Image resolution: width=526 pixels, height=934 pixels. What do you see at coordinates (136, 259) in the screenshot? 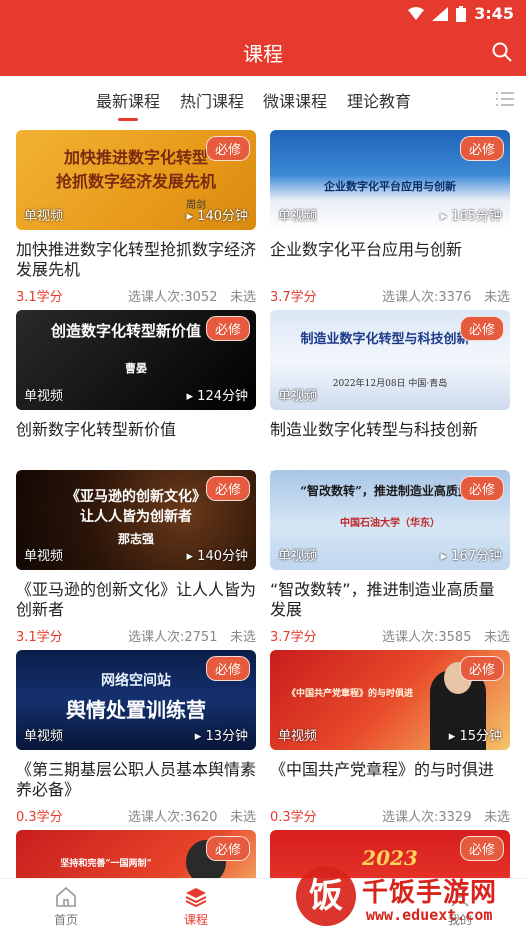
I see `course-title: 加快推进数字化转型抢抓数字经济发展先机` at bounding box center [136, 259].